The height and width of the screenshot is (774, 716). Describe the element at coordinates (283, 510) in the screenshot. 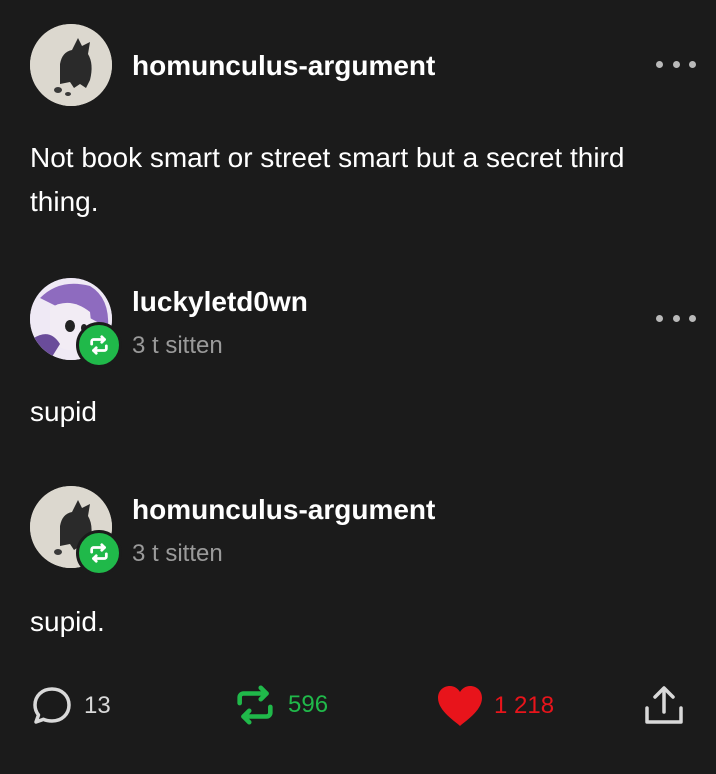

I see `reblog-username: homunculus-argument` at that location.